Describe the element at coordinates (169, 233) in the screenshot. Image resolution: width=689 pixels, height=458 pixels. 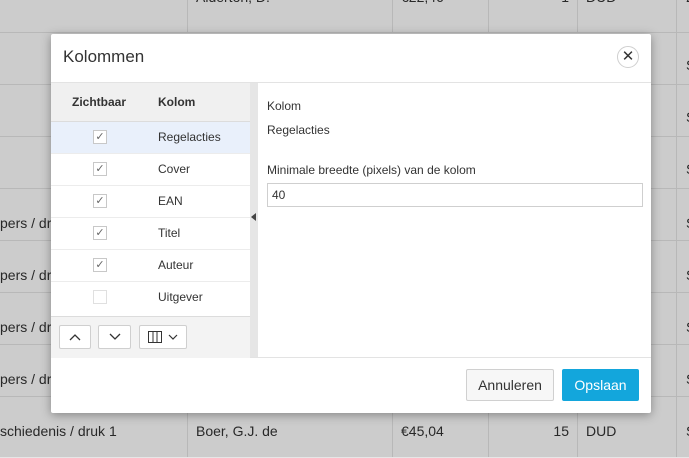
I see `column-row-label: Titel` at that location.